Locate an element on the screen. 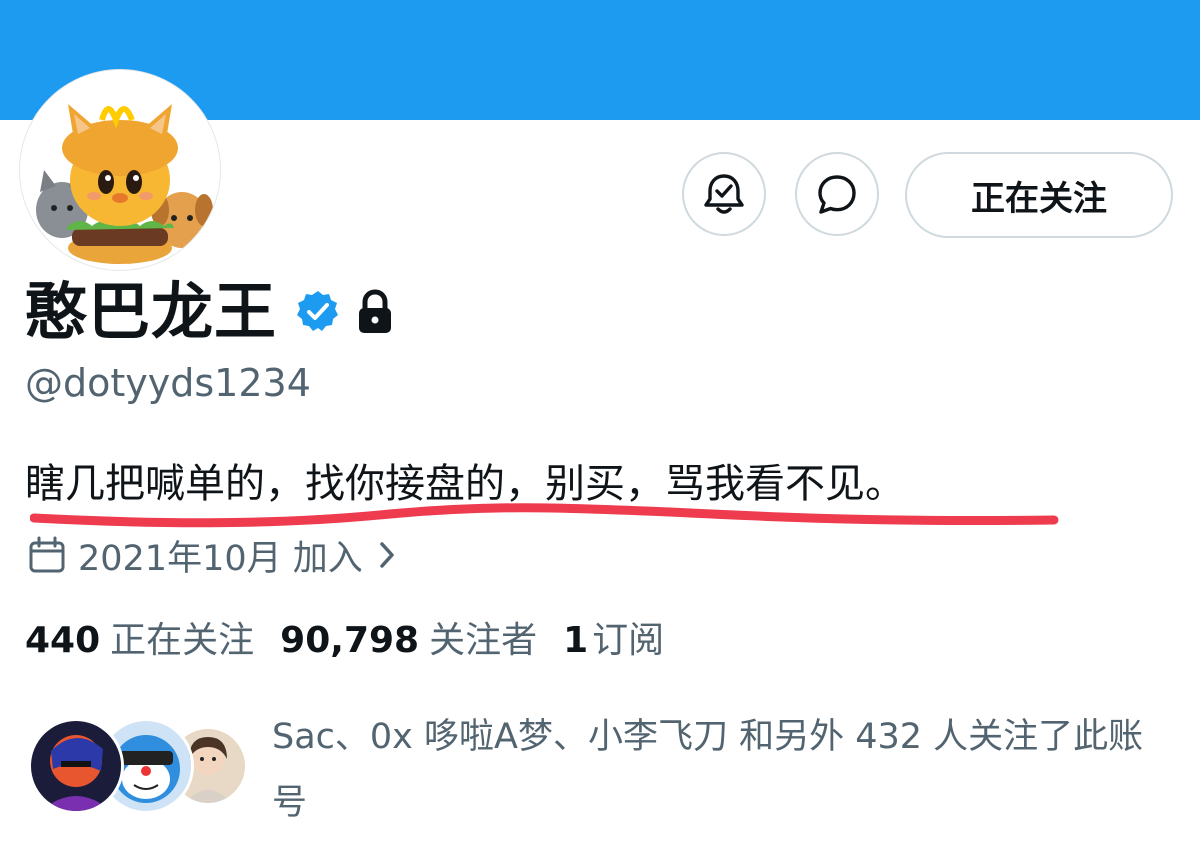 This screenshot has width=1200, height=867. profile-stats: 440 正在关注 90,798 关注者 1 订阅 is located at coordinates (357, 641).